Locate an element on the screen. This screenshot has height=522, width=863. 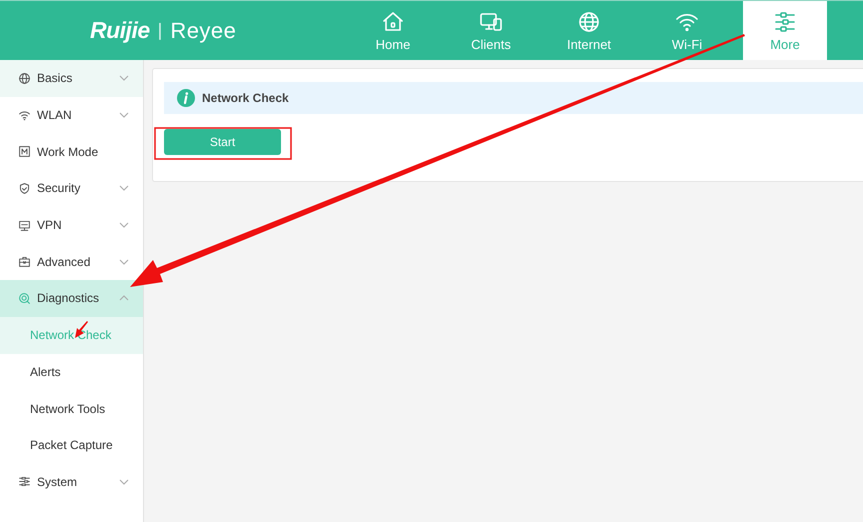
banner-title: Network Check is located at coordinates (245, 98).